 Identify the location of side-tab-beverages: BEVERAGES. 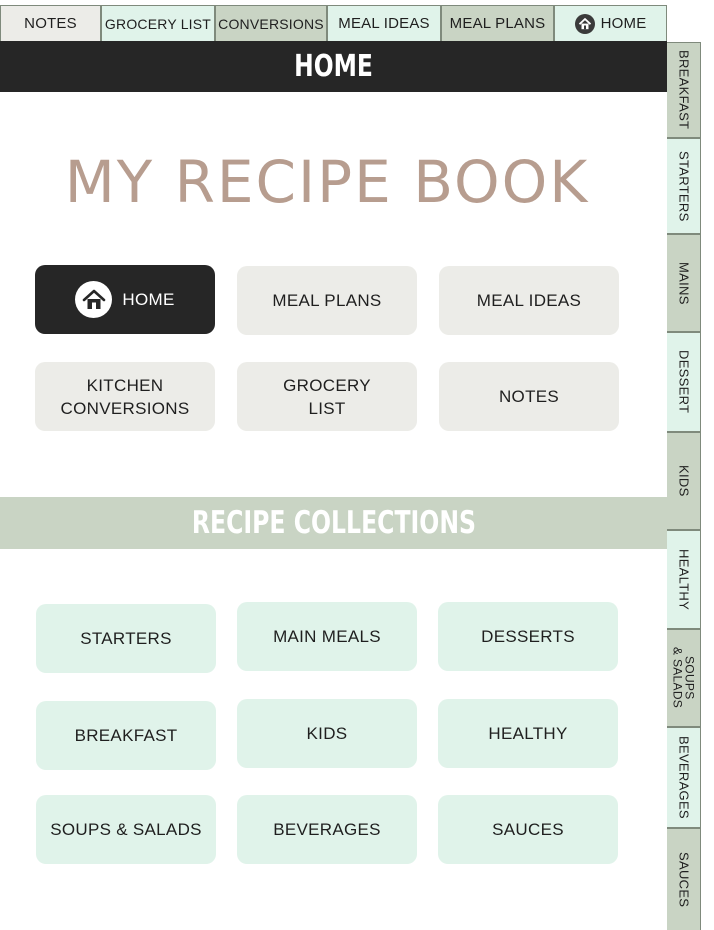
(684, 777).